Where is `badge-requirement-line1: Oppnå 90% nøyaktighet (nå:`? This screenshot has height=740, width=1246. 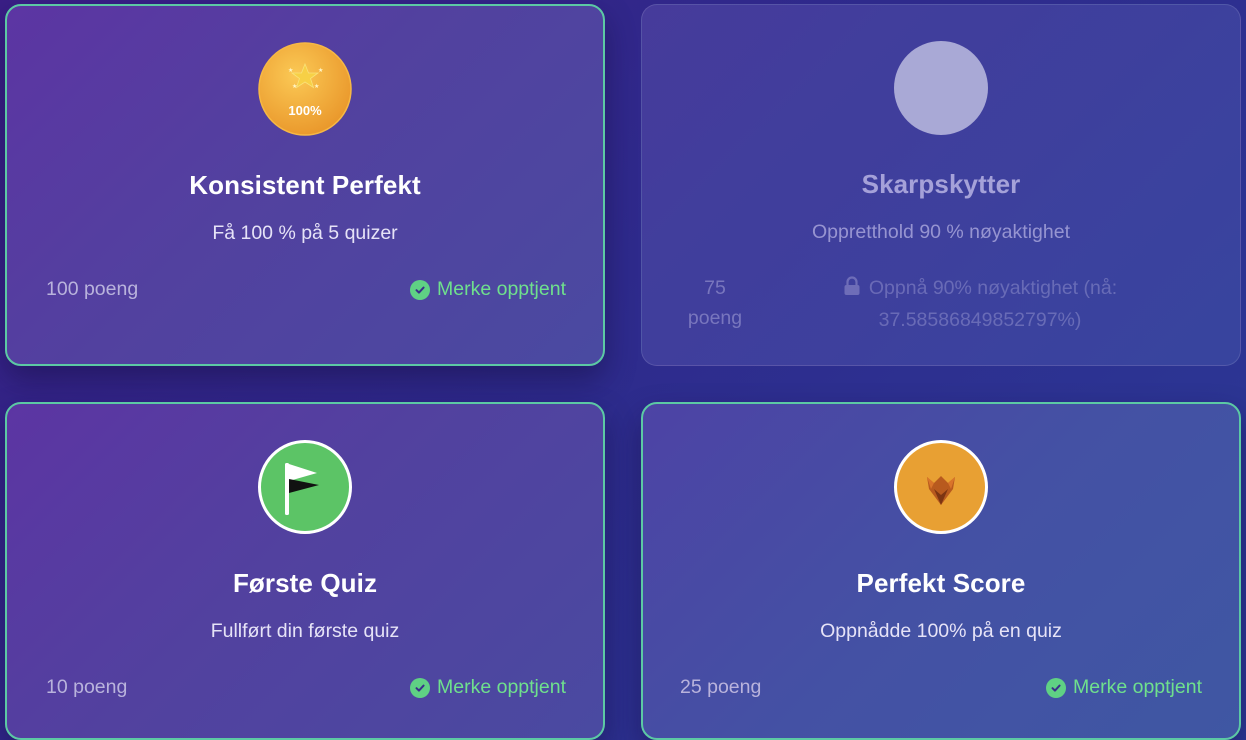
badge-requirement-line1: Oppnå 90% nøyaktighet (nå: is located at coordinates (993, 288).